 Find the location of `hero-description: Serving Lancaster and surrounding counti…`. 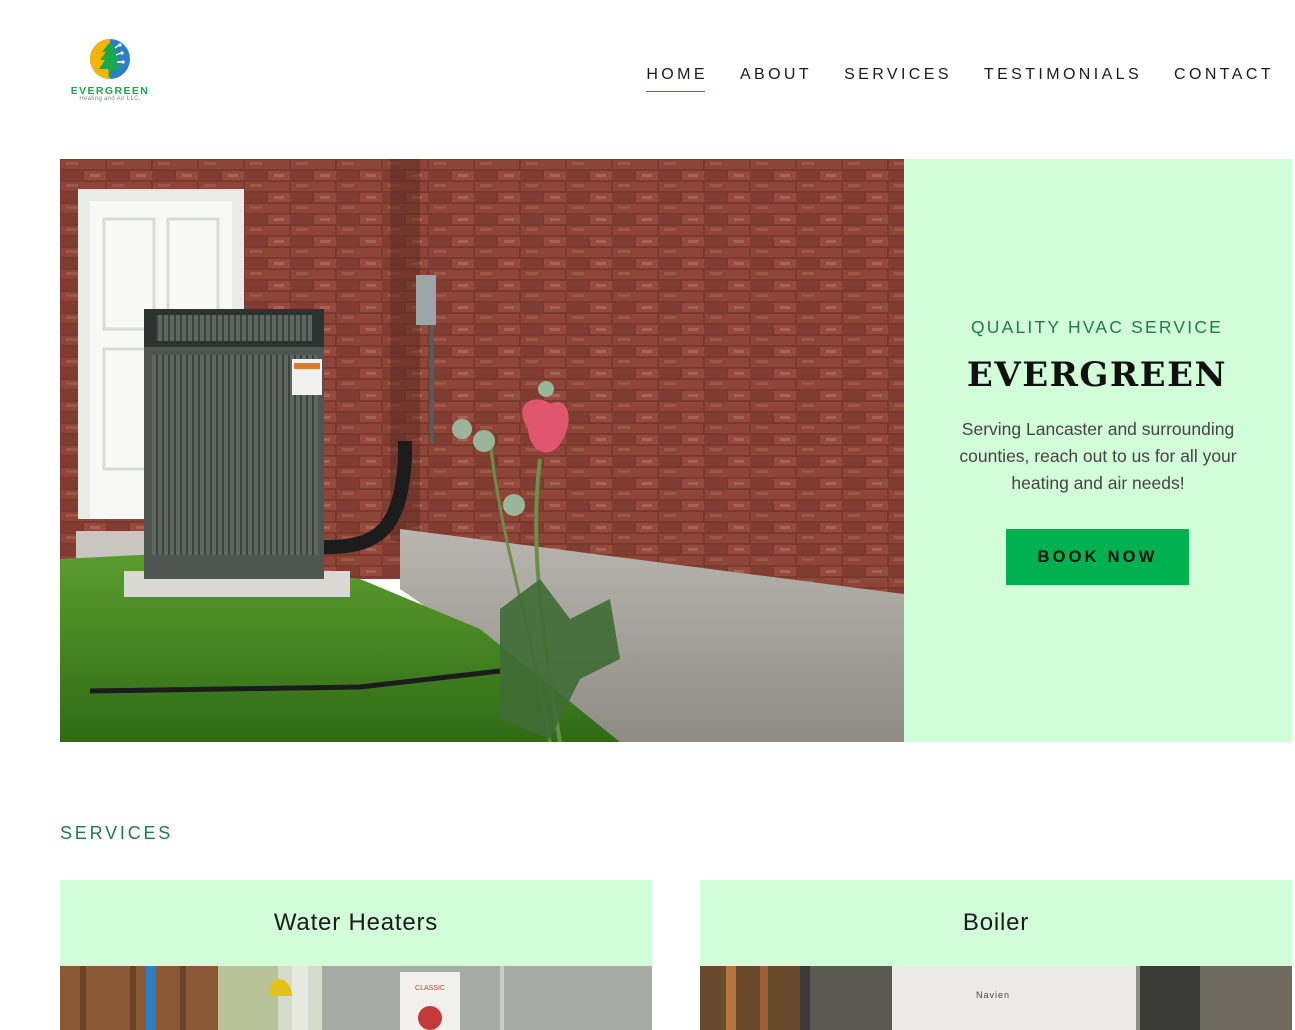

hero-description: Serving Lancaster and surrounding counti… is located at coordinates (1098, 456).